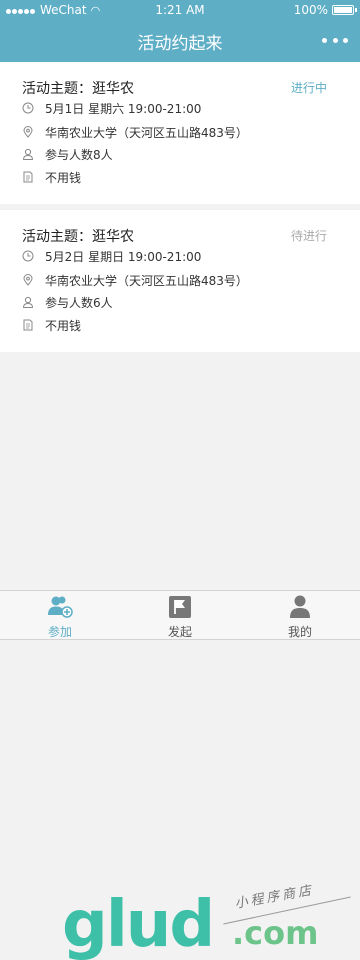  I want to click on activity-time: 5月1日 星期六 19:00-21:00, so click(123, 108).